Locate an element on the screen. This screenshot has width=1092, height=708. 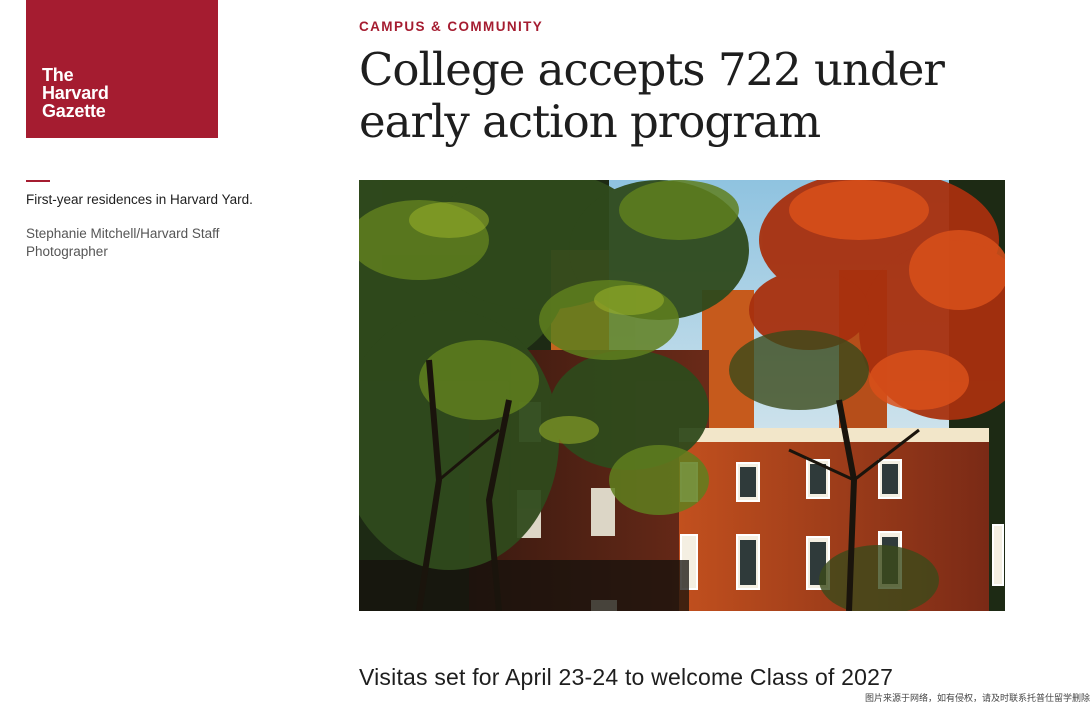
harvard-gazette-logo: The Harvard Gazette is located at coordinates (122, 69).